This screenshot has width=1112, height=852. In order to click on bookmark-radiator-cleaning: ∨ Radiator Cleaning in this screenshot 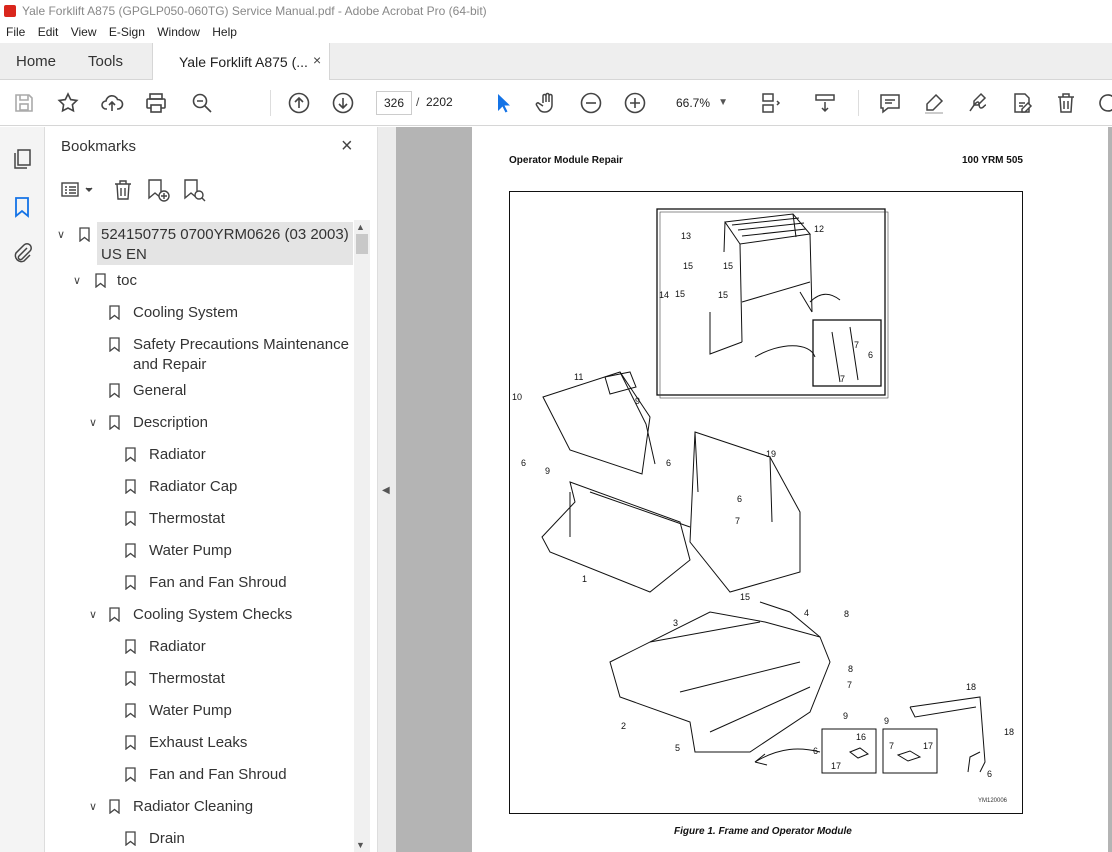, I will do `click(219, 807)`.